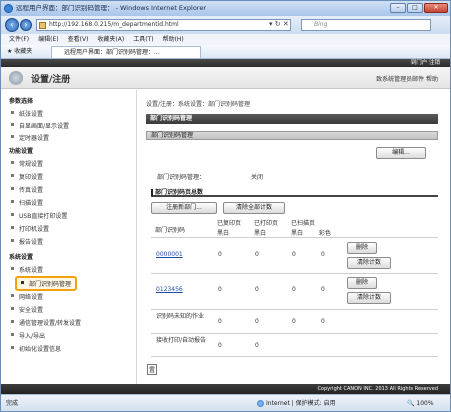 Image resolution: width=451 pixels, height=412 pixels. I want to click on close-button: ✕, so click(436, 8).